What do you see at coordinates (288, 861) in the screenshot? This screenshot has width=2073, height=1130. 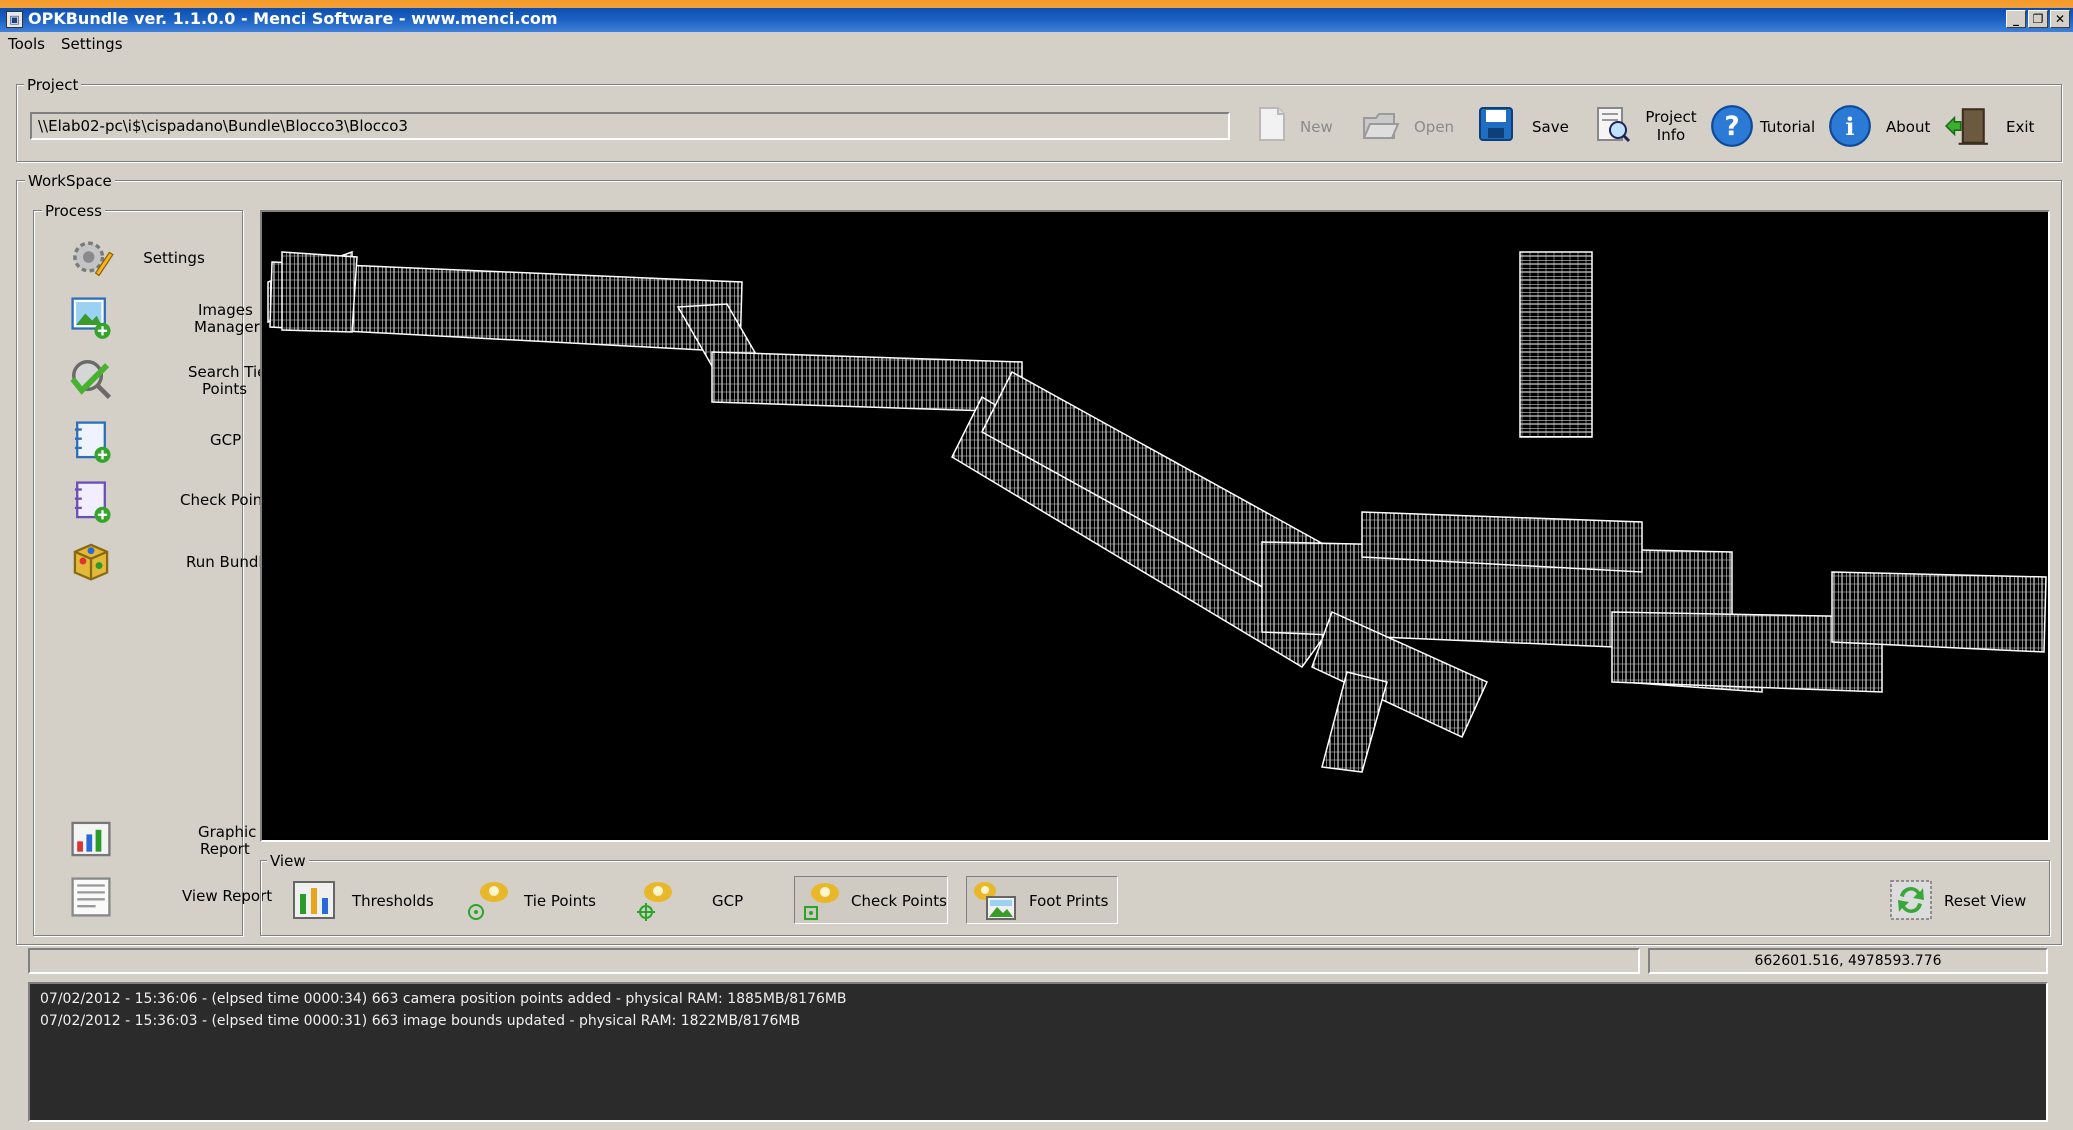 I see `view-group-label: View` at bounding box center [288, 861].